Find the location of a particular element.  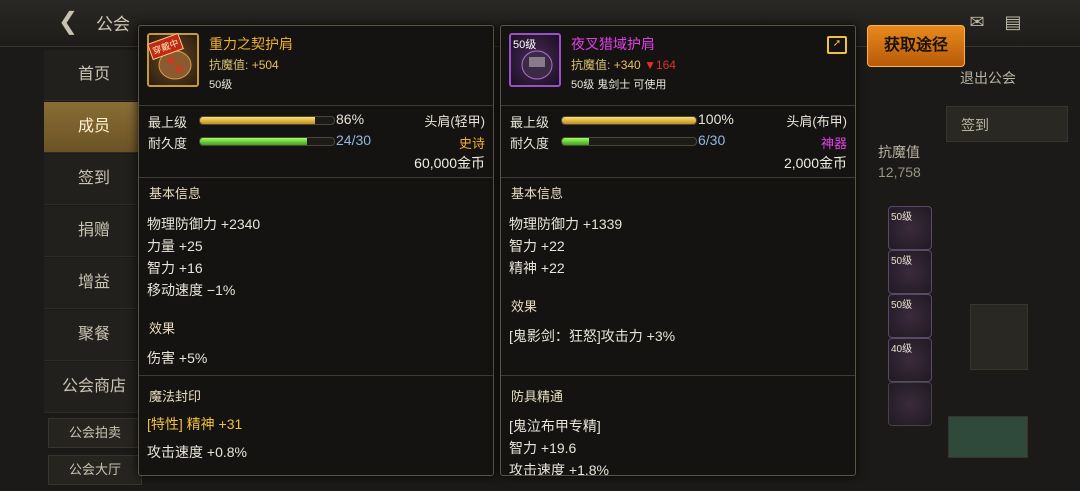

resist-diff: ▼164 is located at coordinates (660, 65).